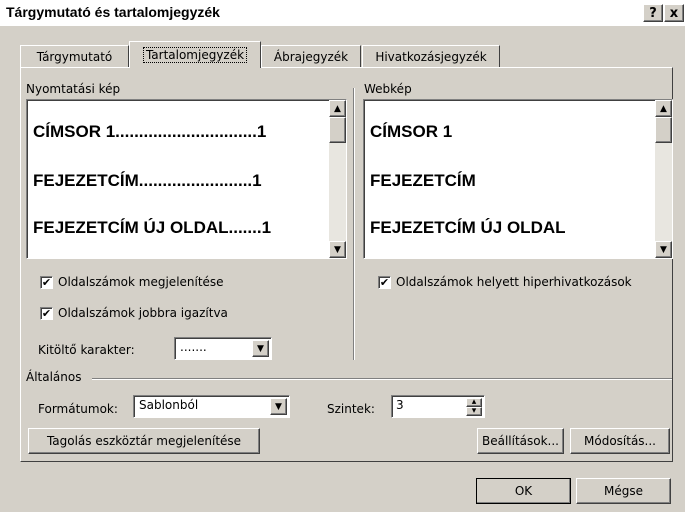 This screenshot has width=685, height=512. I want to click on close-button: x, so click(674, 13).